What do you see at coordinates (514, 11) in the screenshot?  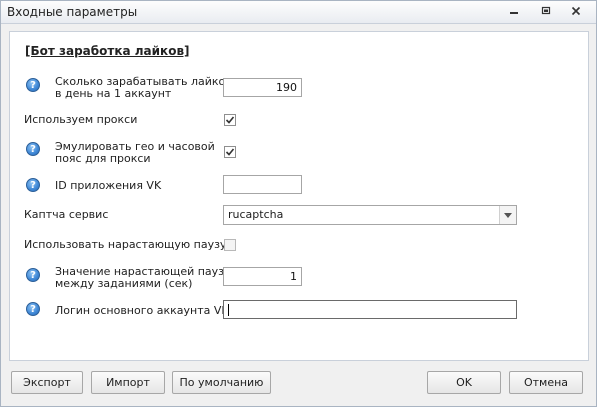 I see `minimize-icon` at bounding box center [514, 11].